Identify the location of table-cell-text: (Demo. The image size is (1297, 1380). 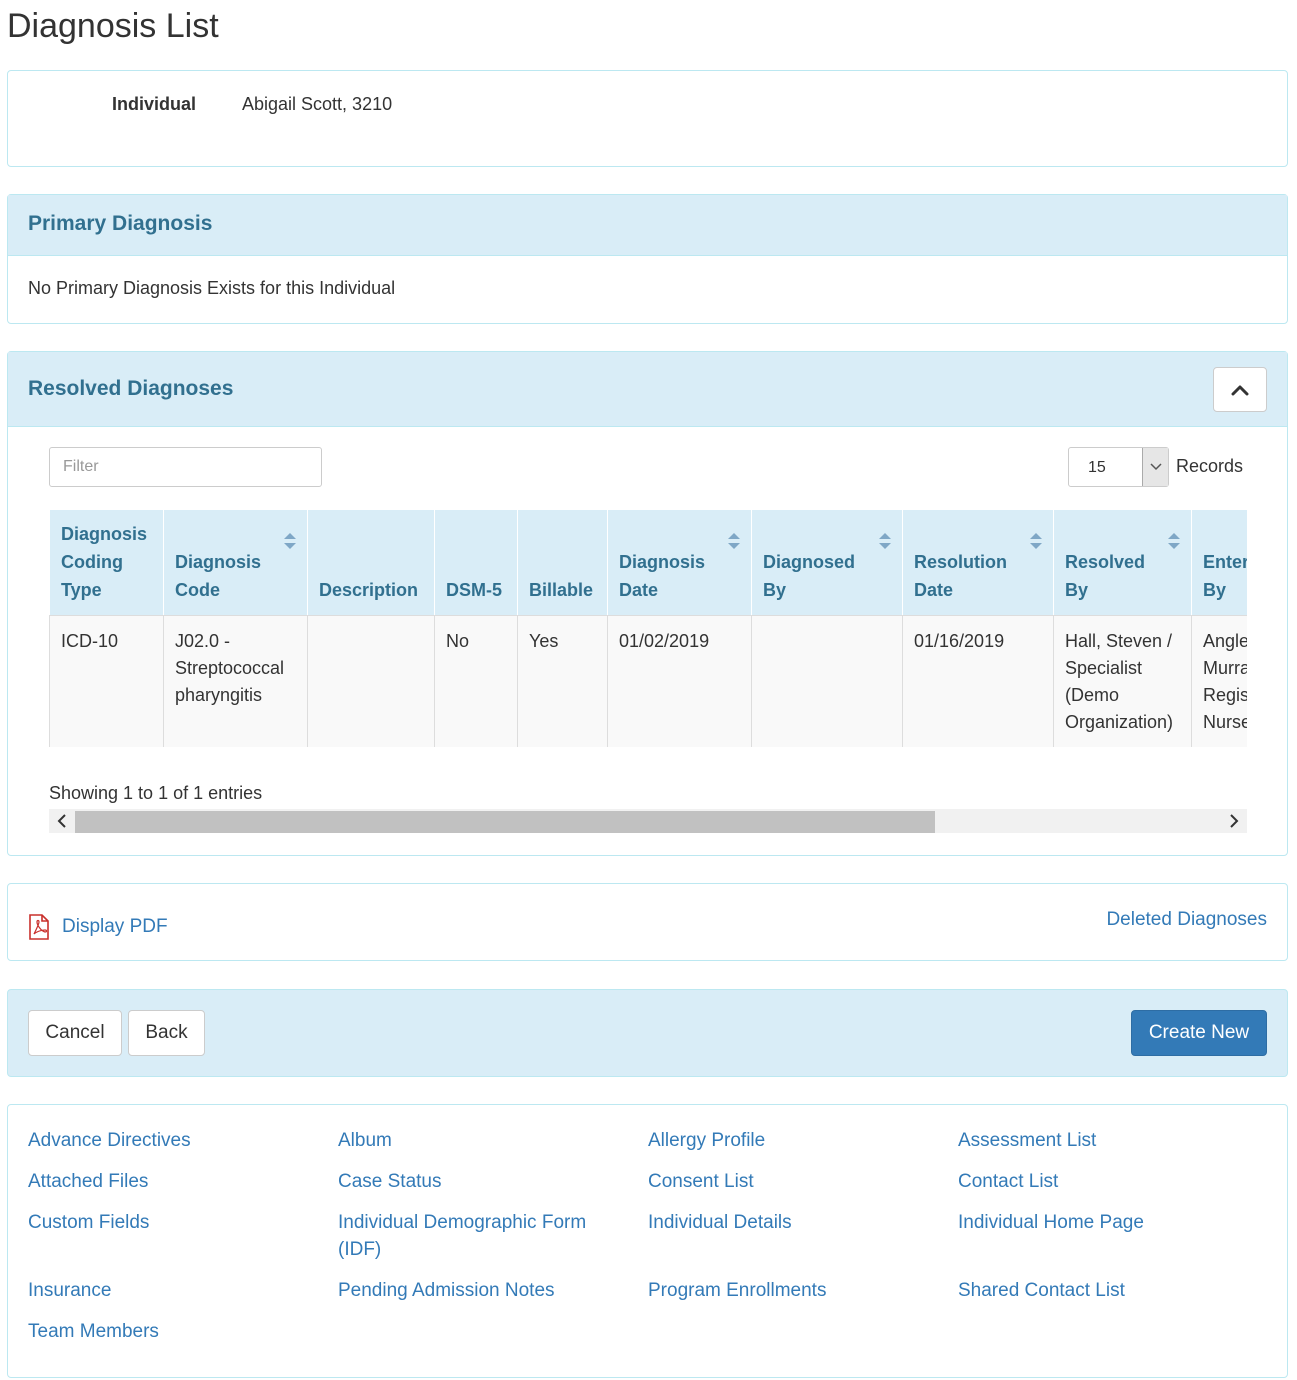
(1092, 695).